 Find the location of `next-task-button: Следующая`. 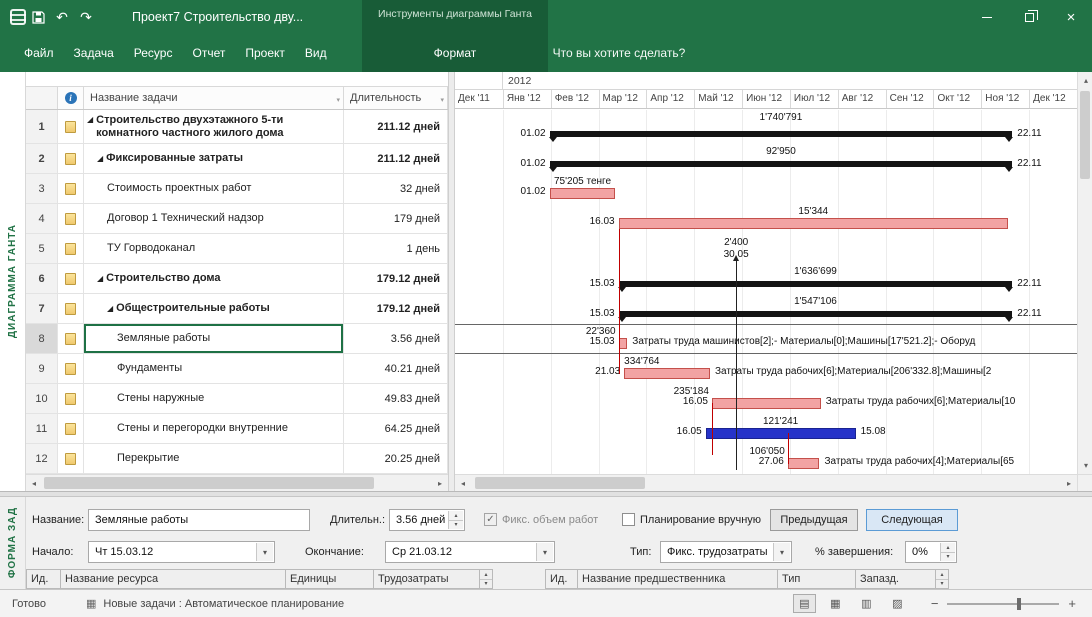

next-task-button: Следующая is located at coordinates (912, 520).